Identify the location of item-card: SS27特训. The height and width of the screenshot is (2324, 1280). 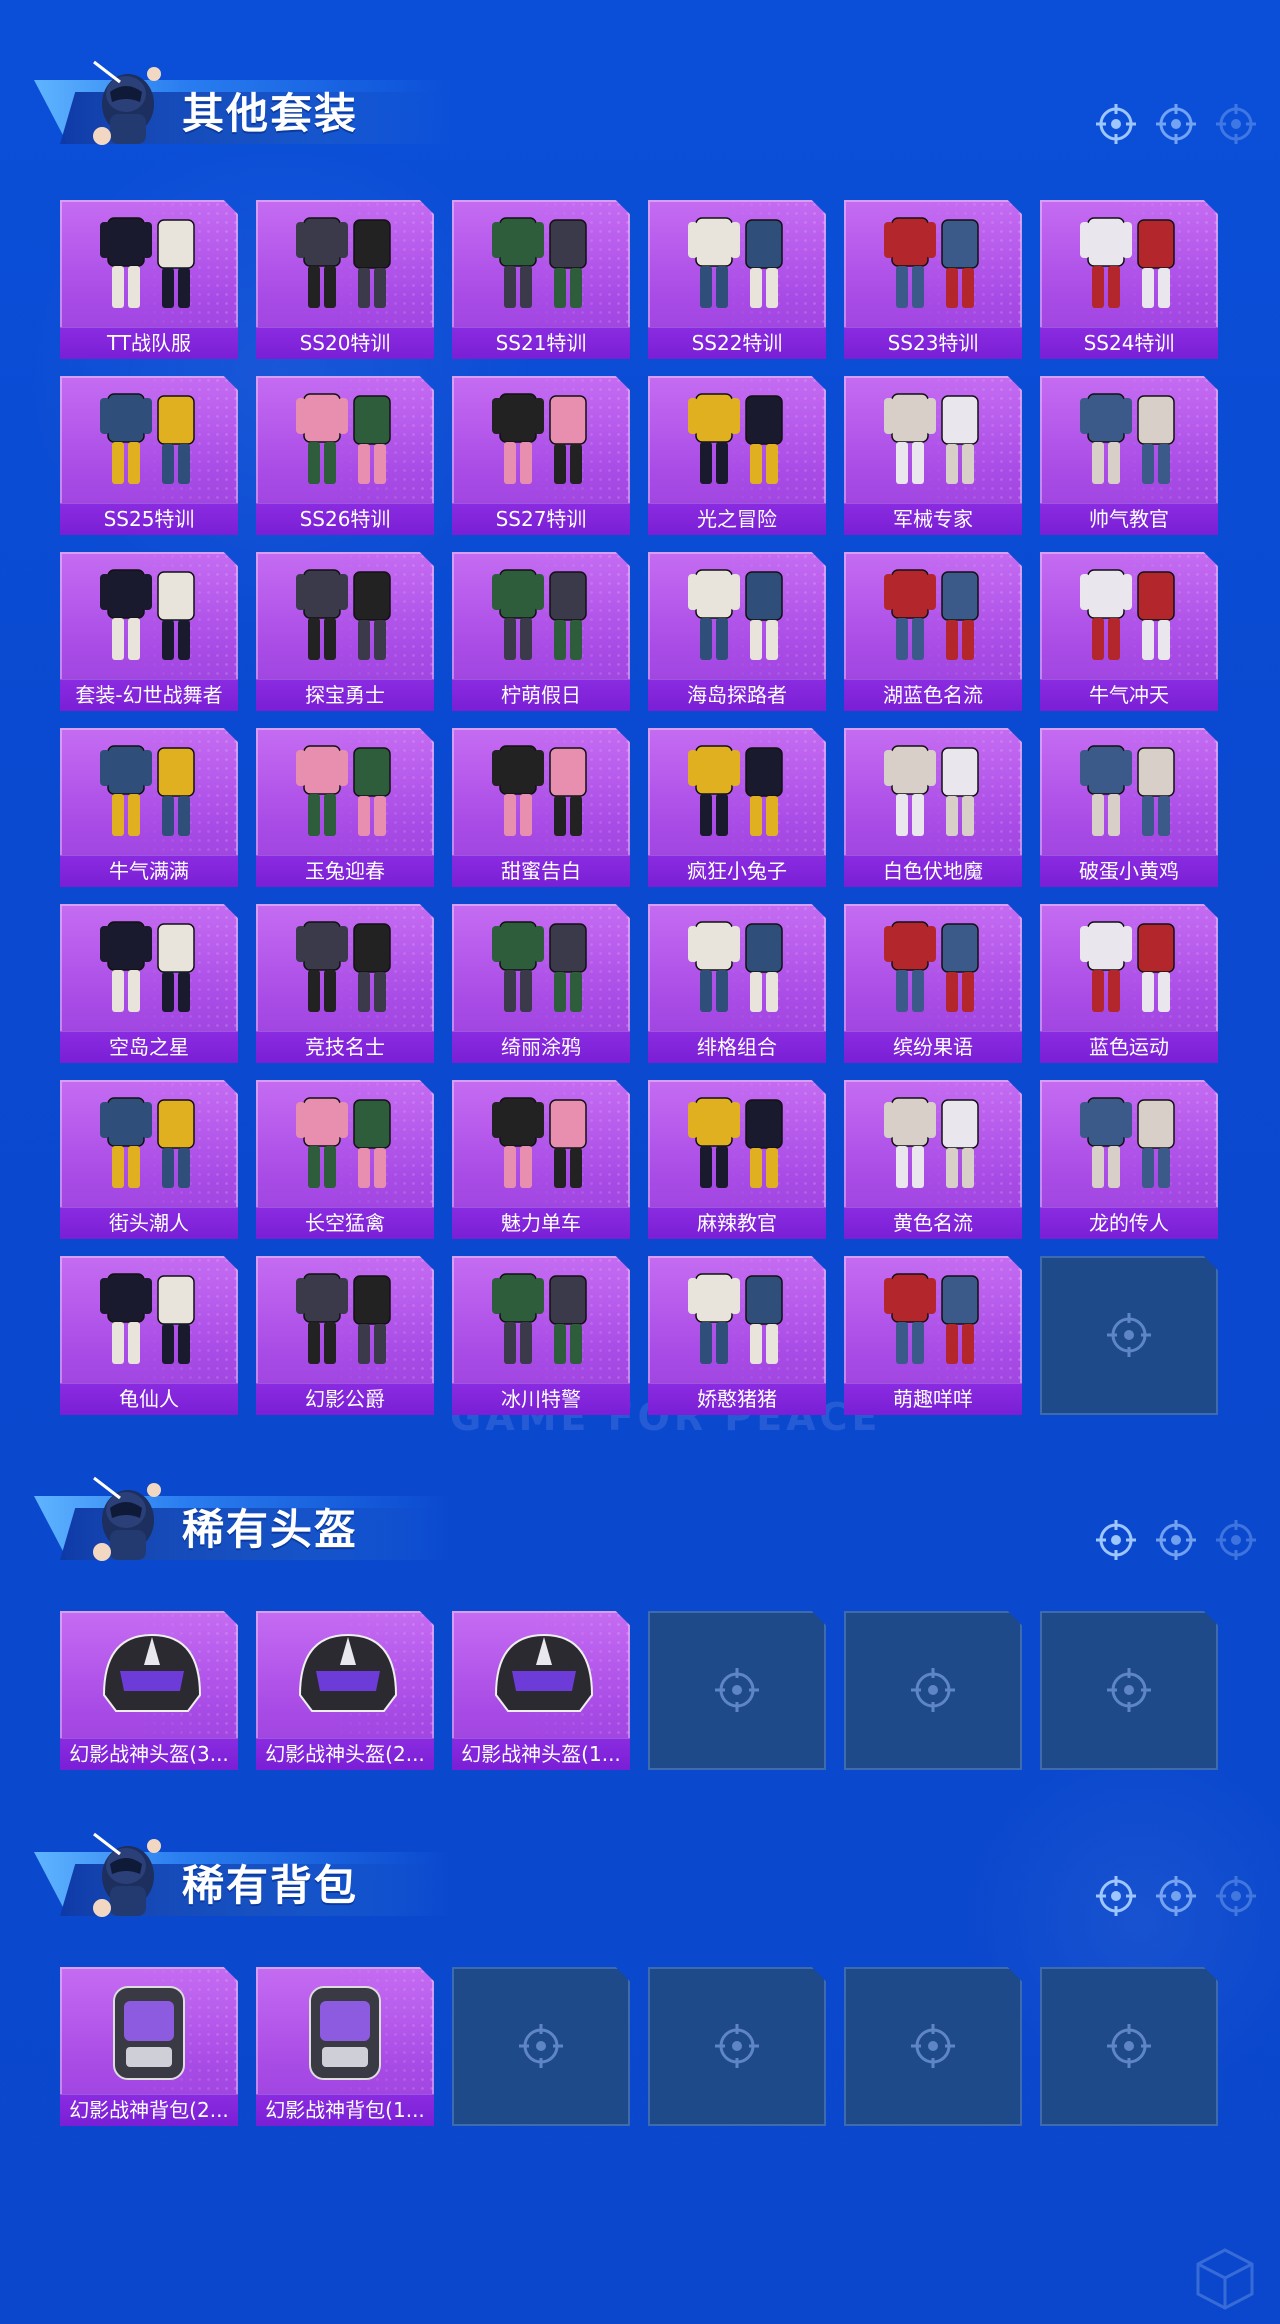
(541, 455).